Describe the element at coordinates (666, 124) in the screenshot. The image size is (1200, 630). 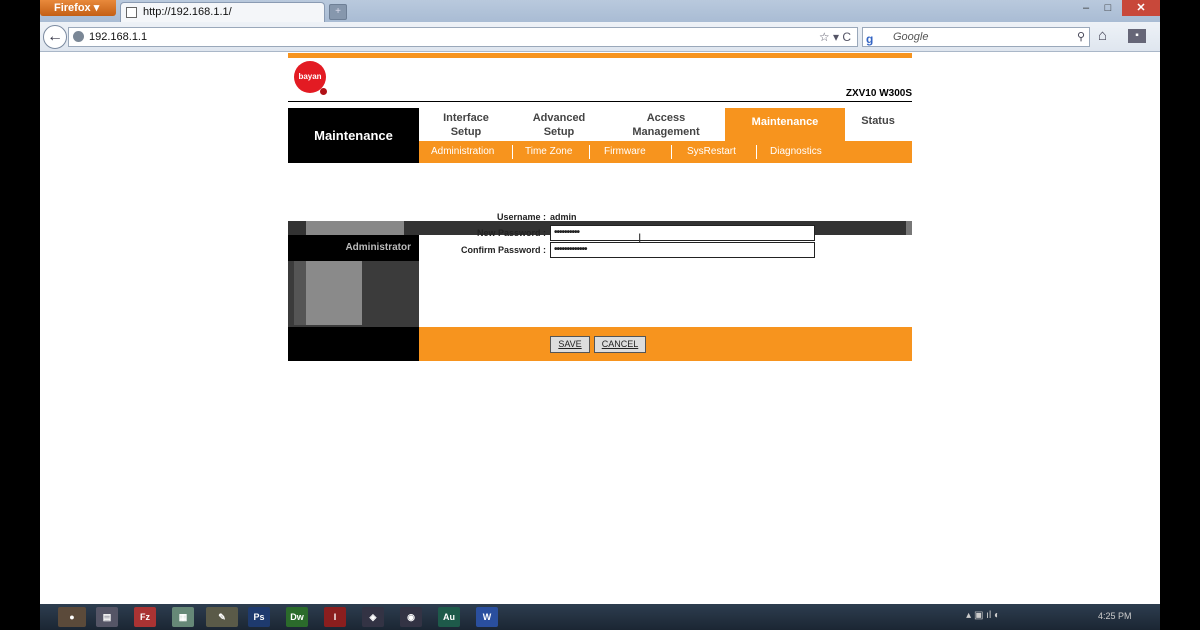
I see `nav-access-management: Access Management` at that location.